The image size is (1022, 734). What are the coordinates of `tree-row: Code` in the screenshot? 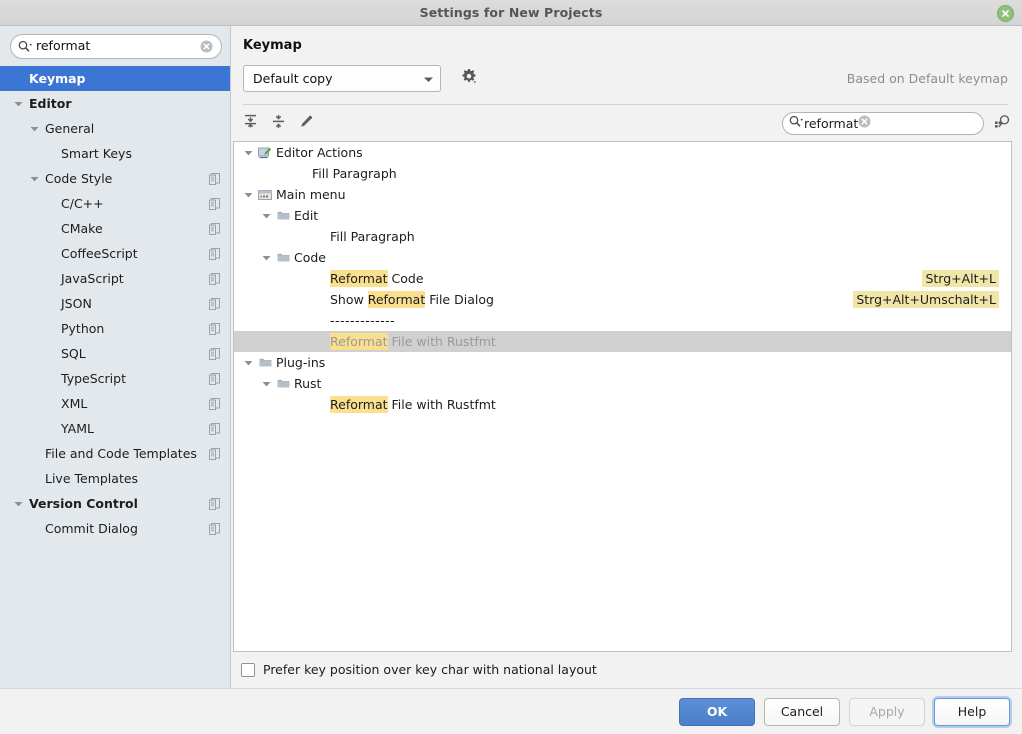 It's located at (622, 257).